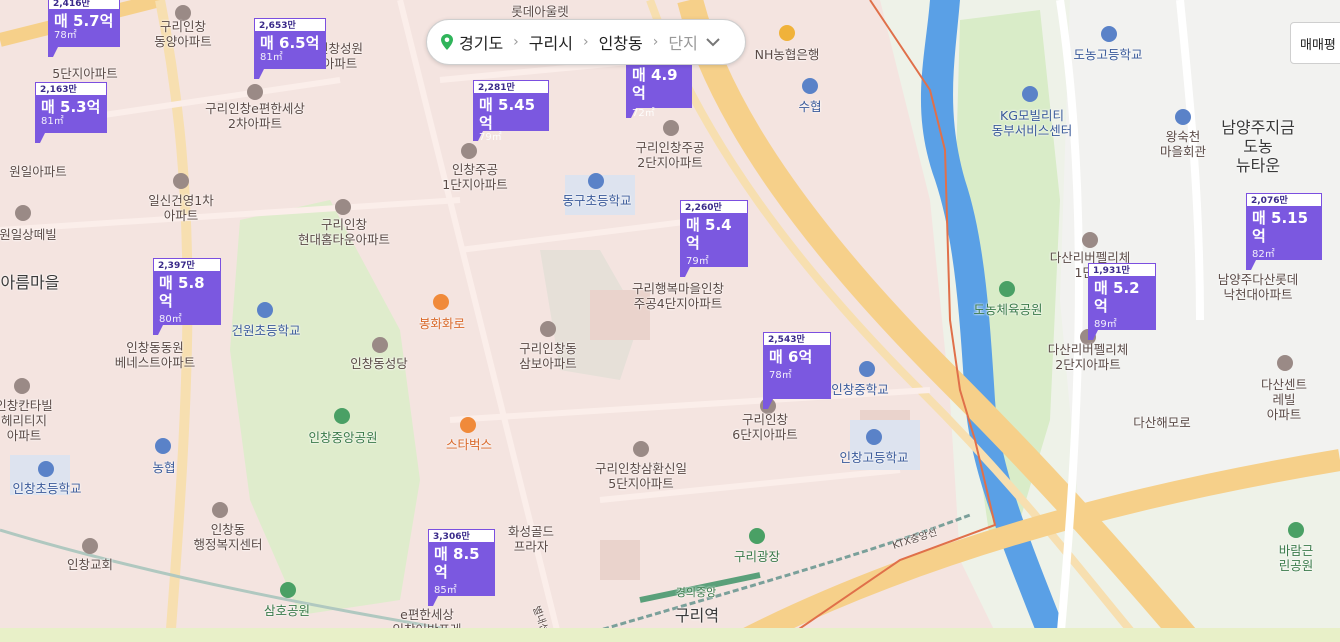 The image size is (1340, 642). I want to click on price-marker: 2,416만 매 5.7억 78㎡, so click(84, 28).